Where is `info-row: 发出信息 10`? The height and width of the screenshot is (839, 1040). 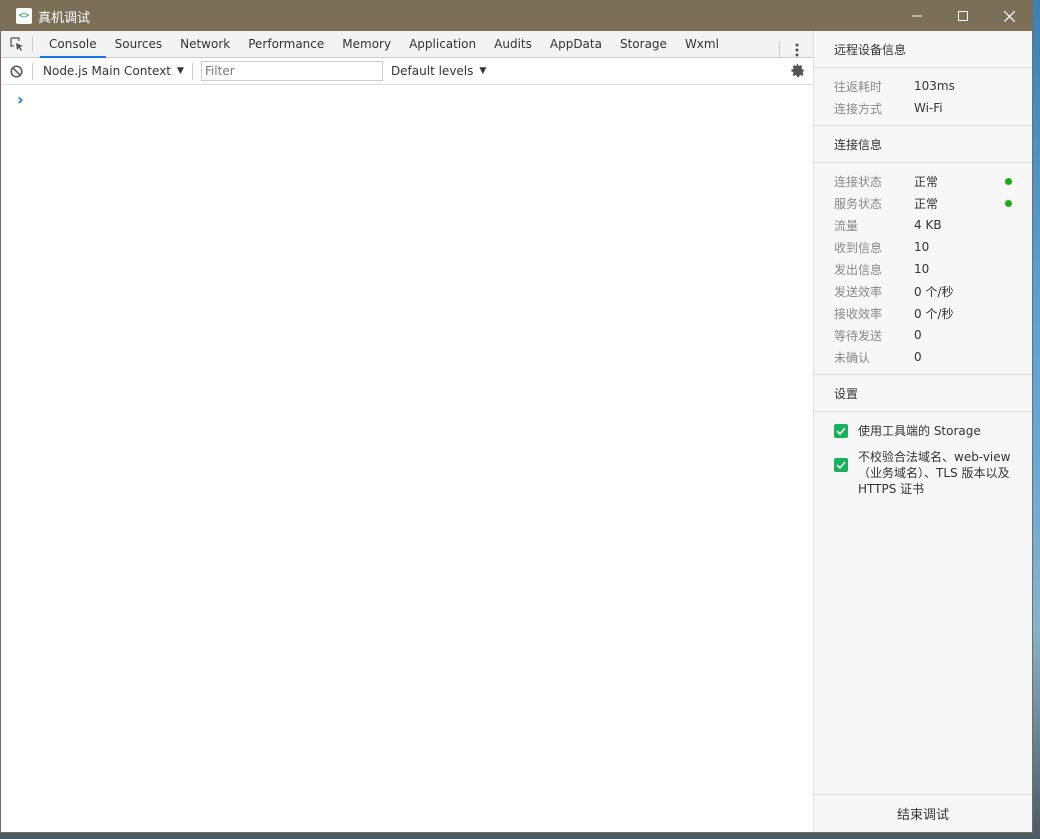
info-row: 发出信息 10 is located at coordinates (923, 269).